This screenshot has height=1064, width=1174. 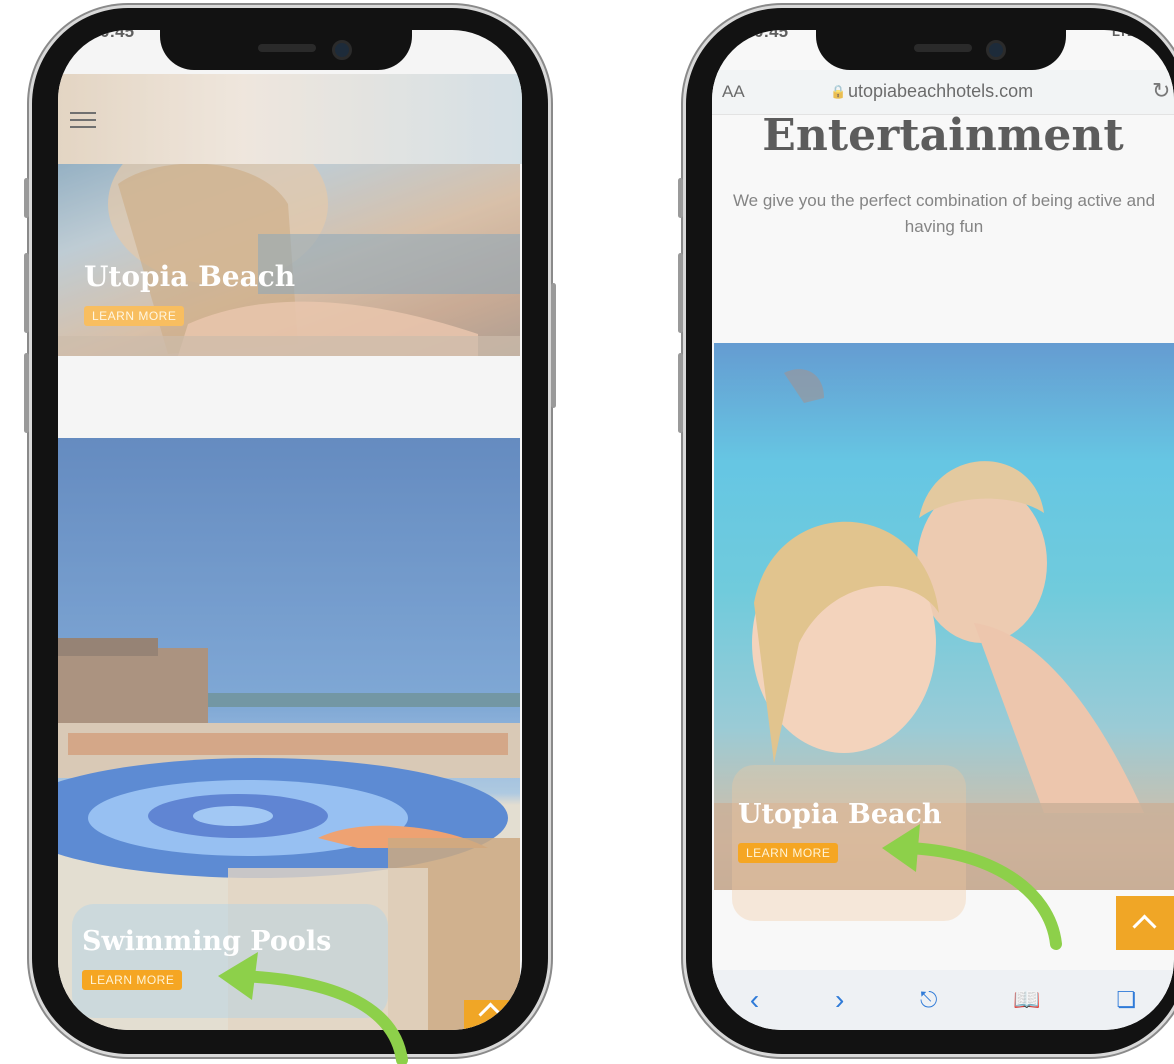 I want to click on utopia-beach-image: Utopia Beach LEARN MORE, so click(x=289, y=260).